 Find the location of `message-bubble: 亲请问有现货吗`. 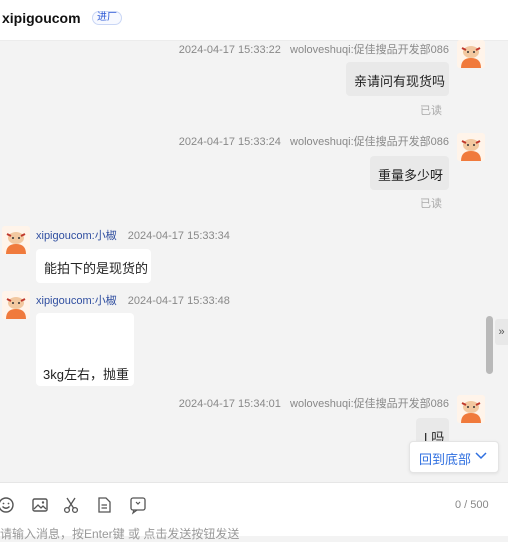

message-bubble: 亲请问有现货吗 is located at coordinates (397, 79).